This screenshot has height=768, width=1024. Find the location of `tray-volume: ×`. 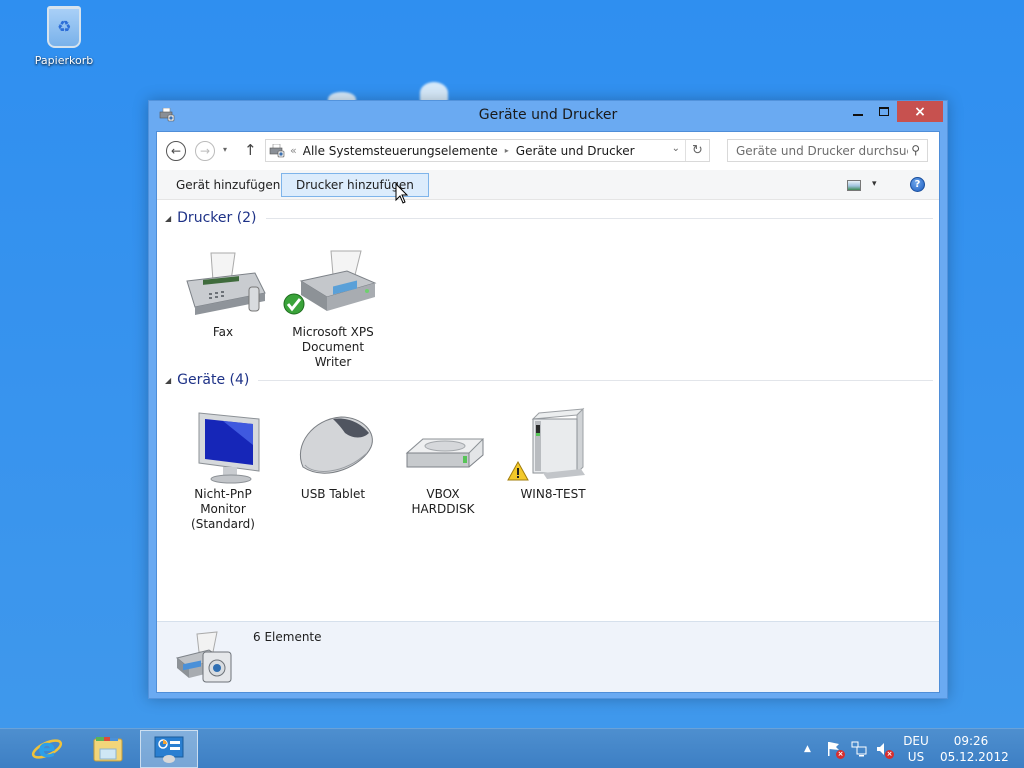

tray-volume: × is located at coordinates (884, 748).